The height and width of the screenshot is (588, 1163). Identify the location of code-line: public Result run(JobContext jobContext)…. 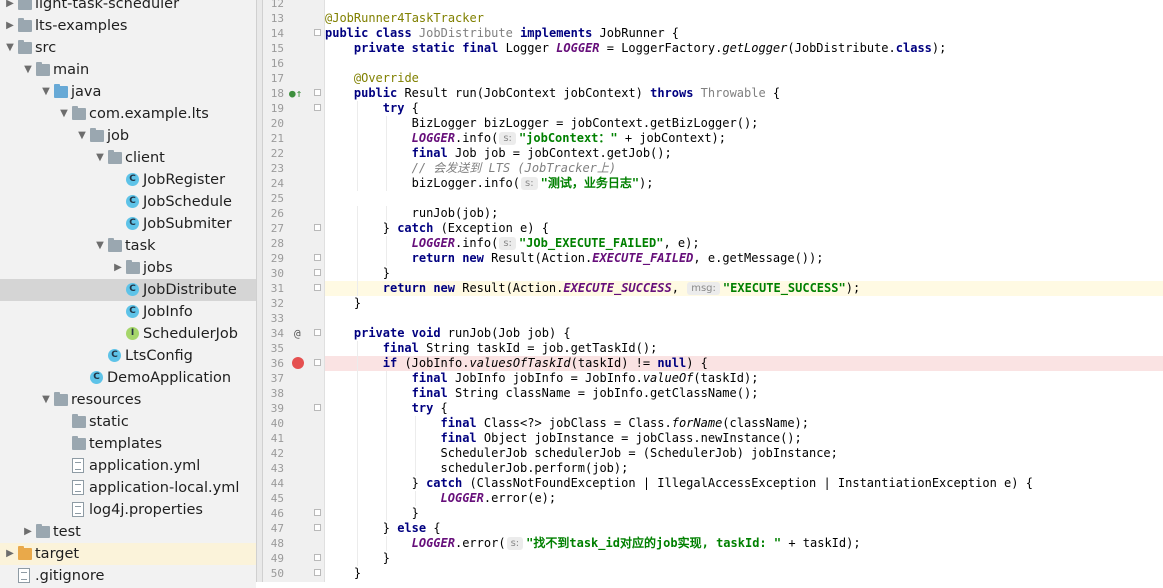
(744, 93).